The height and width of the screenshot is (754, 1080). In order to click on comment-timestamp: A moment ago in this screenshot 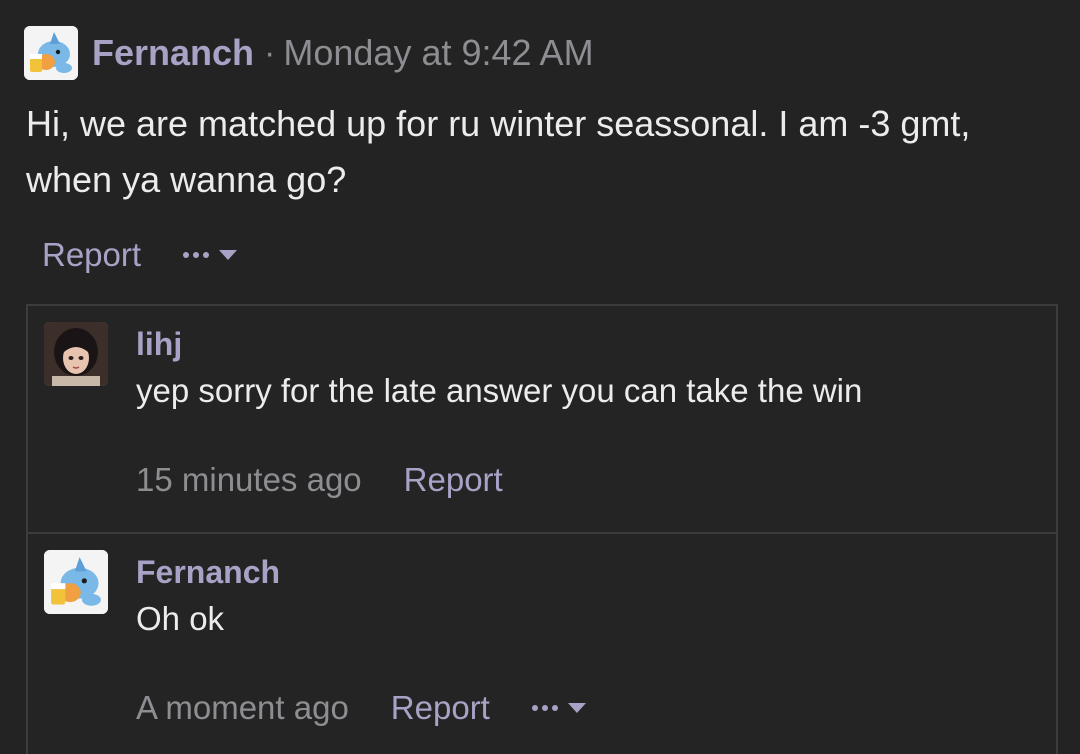, I will do `click(242, 708)`.